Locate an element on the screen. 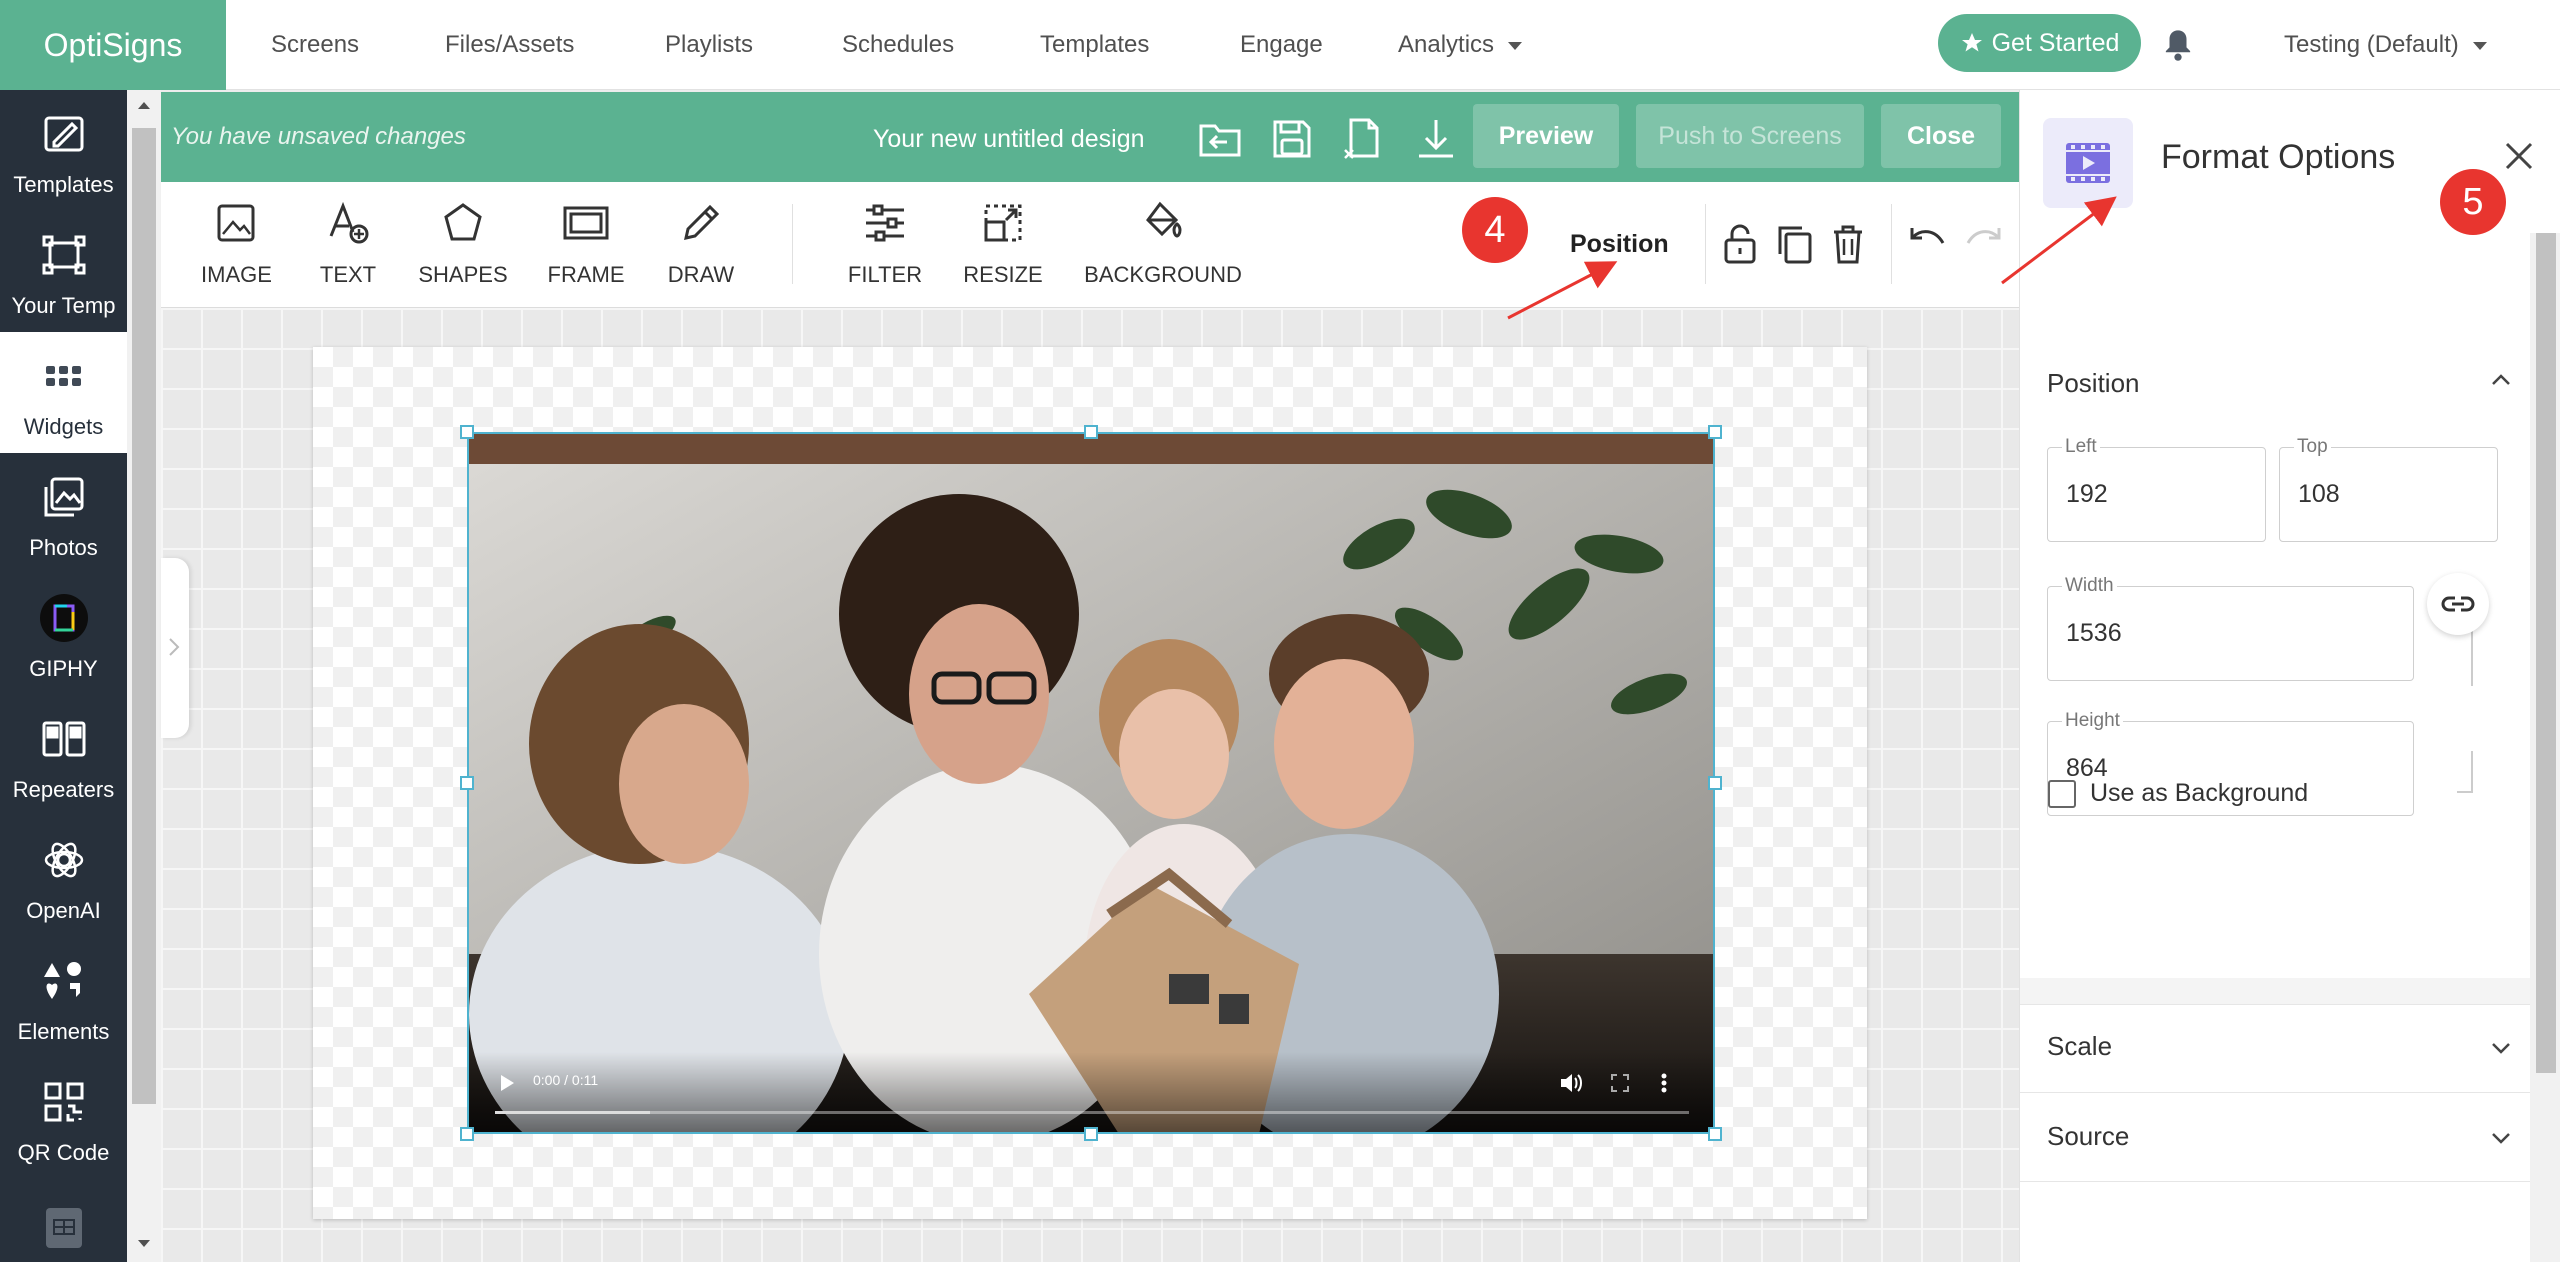  sidebar-item-widgets: Widgets is located at coordinates (63, 392).